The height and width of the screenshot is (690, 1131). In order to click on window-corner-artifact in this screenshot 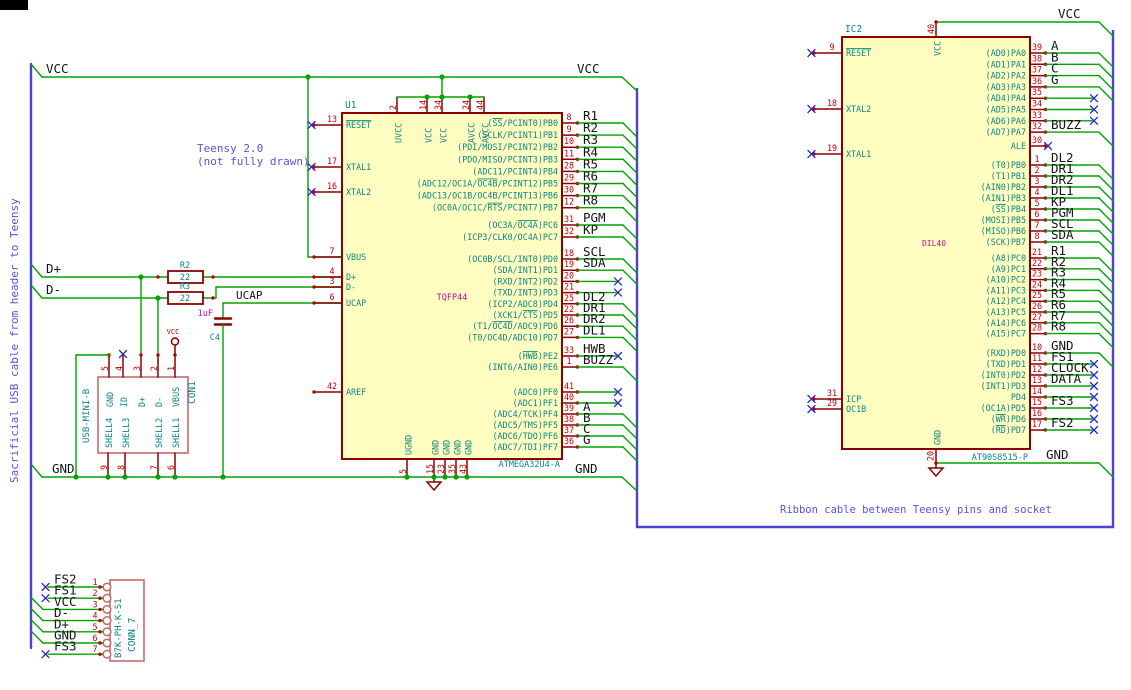, I will do `click(14, 5)`.